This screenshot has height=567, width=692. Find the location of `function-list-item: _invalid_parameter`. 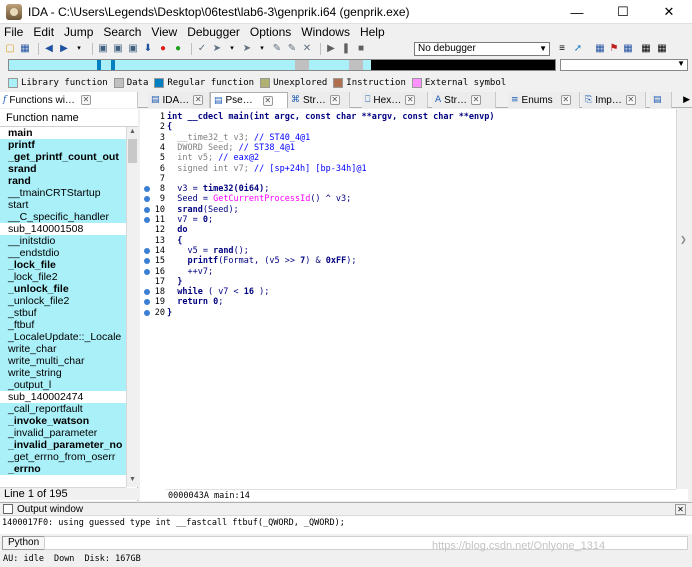

function-list-item: _invalid_parameter is located at coordinates (63, 433).